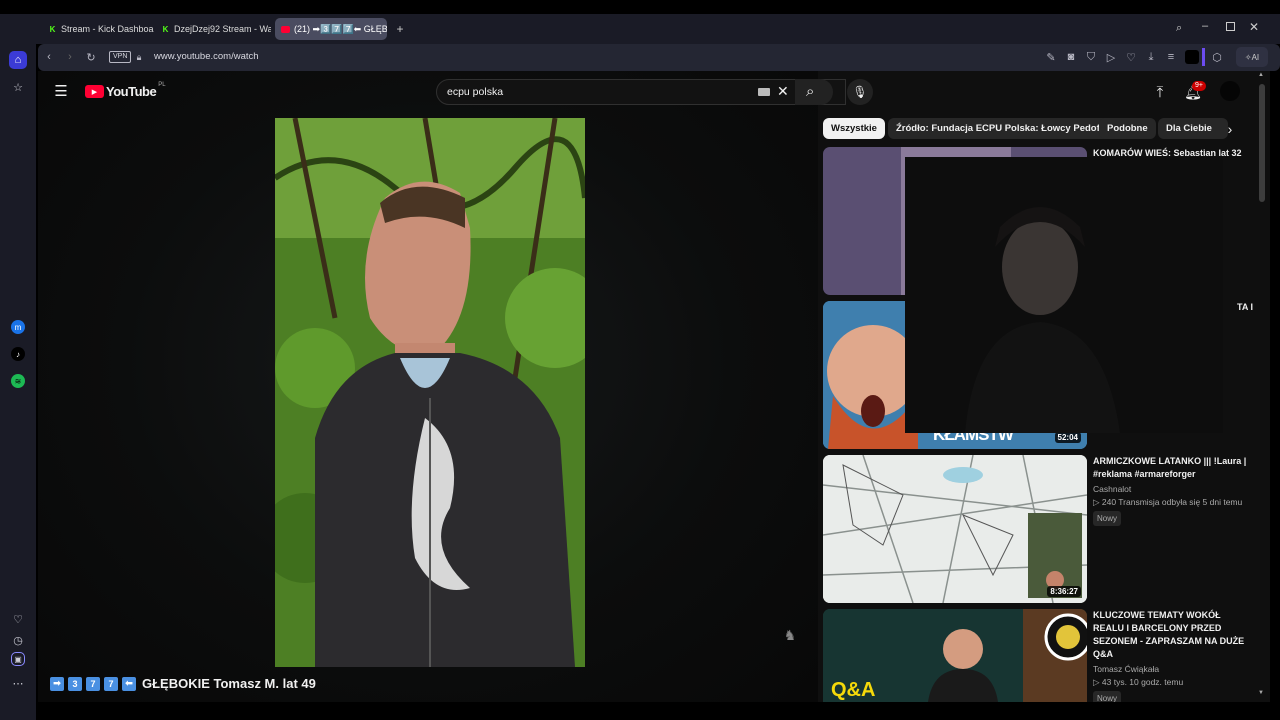  I want to click on title-emoji-arrow-right: ➡, so click(57, 683).